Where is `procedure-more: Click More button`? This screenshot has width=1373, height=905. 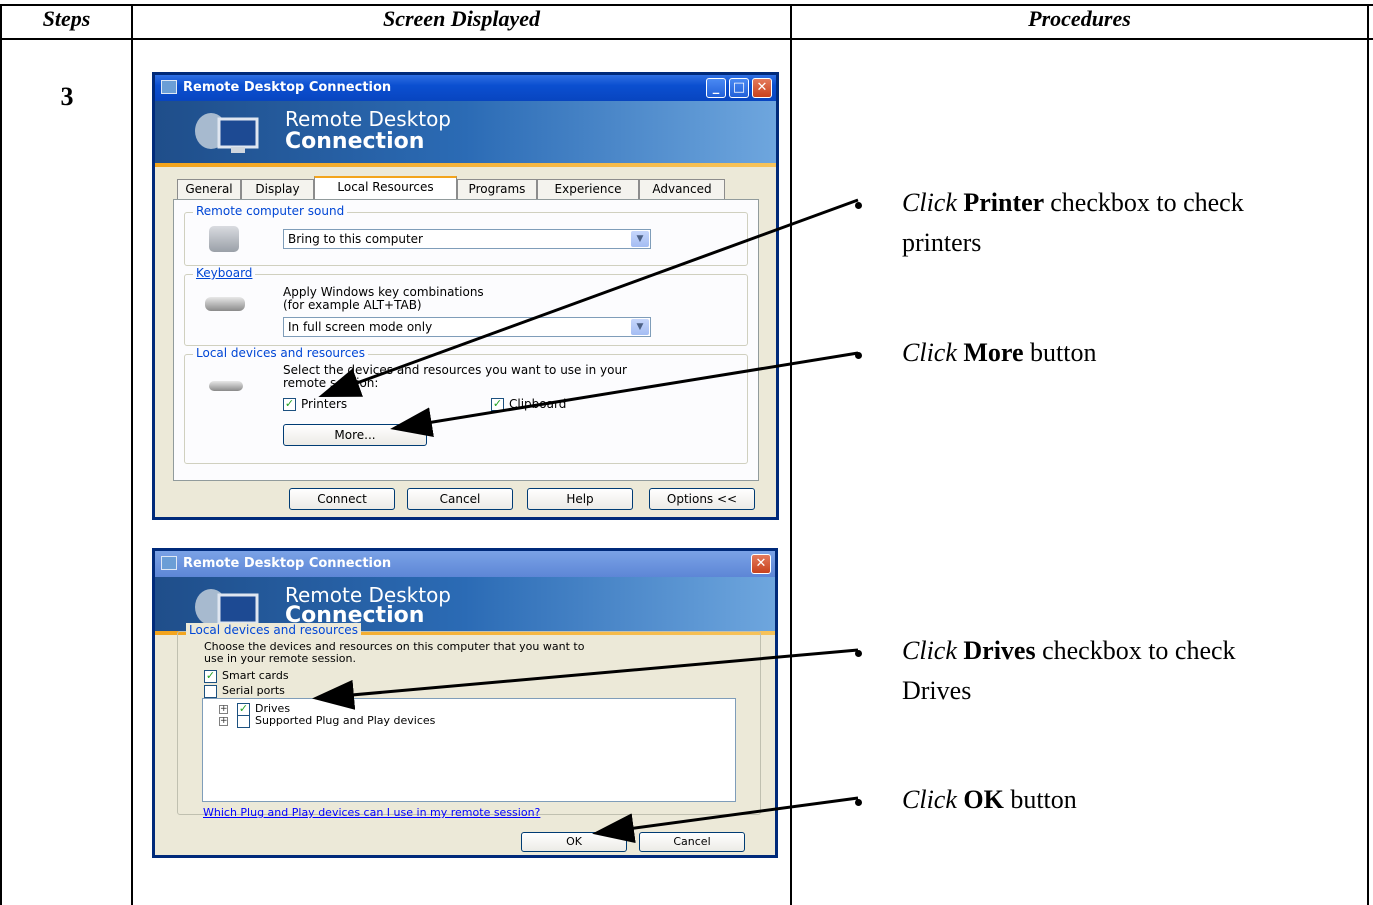
procedure-more: Click More button is located at coordinates (999, 353).